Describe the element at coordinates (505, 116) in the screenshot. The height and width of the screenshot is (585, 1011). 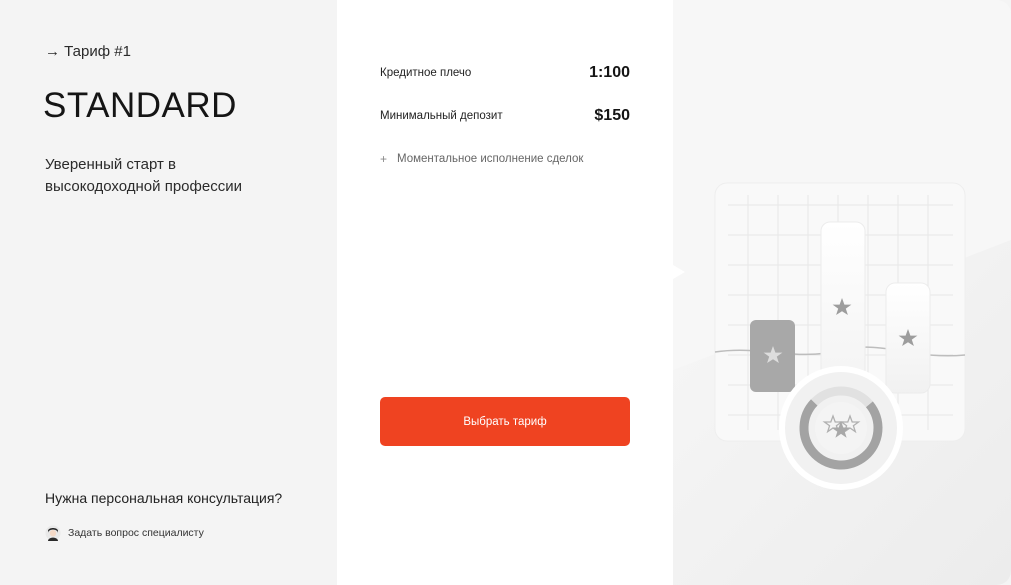
I see `deposit-row: Минимальный депозит $150` at that location.